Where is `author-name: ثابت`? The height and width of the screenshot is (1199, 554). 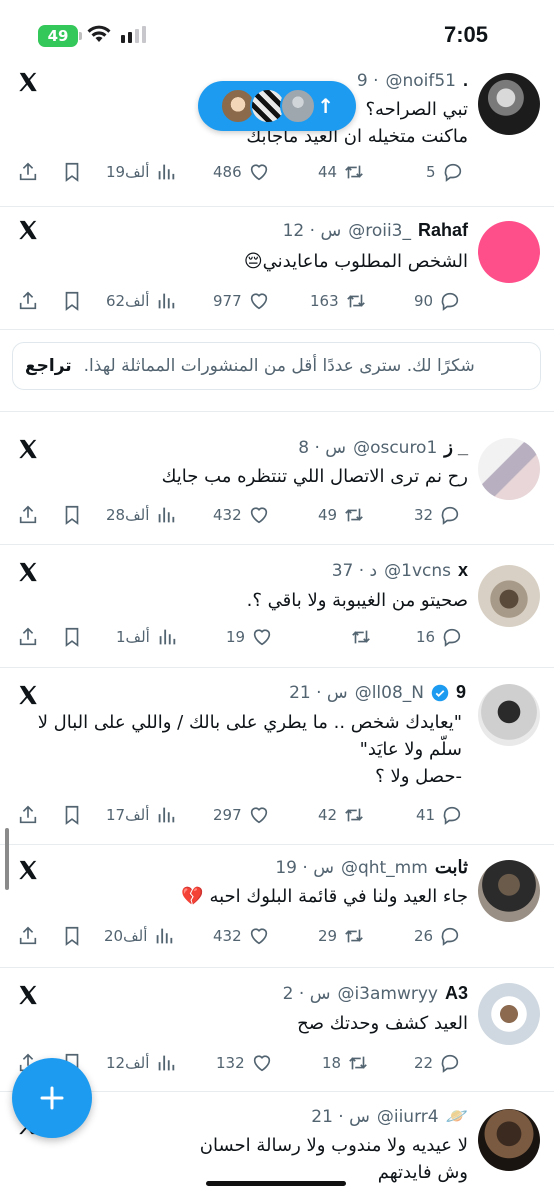
author-name: ثابت is located at coordinates (451, 867).